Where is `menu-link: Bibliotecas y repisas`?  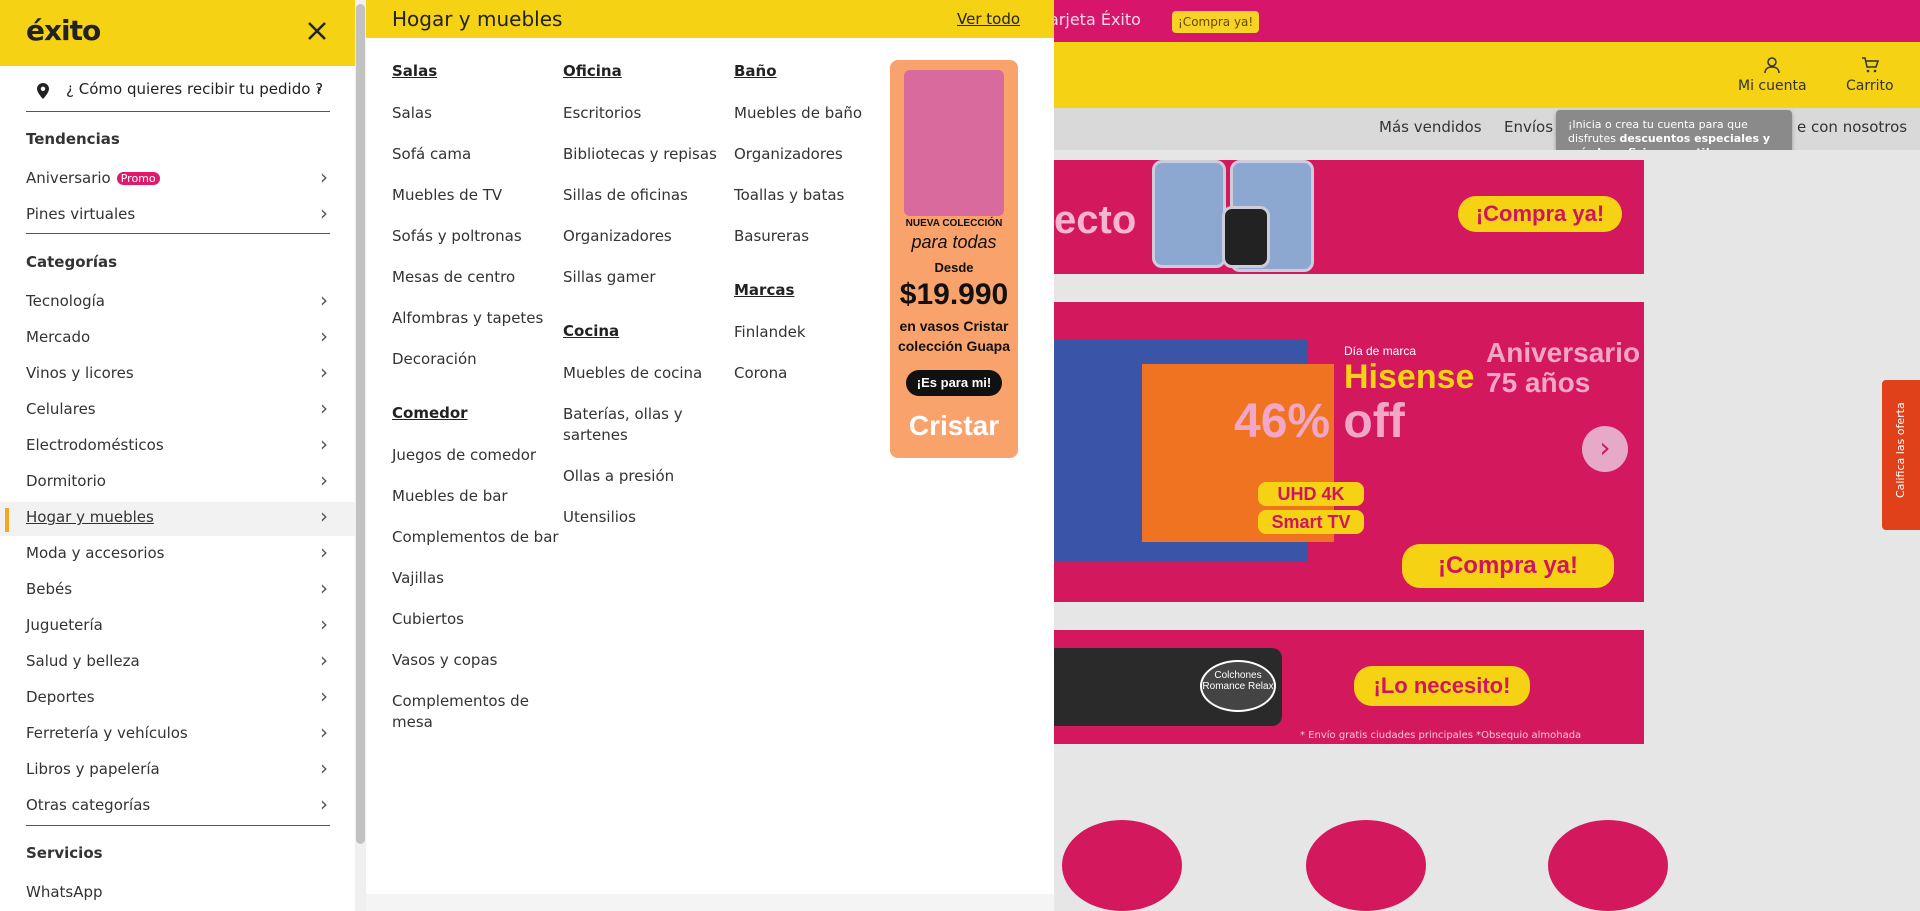
menu-link: Bibliotecas y repisas is located at coordinates (648, 154).